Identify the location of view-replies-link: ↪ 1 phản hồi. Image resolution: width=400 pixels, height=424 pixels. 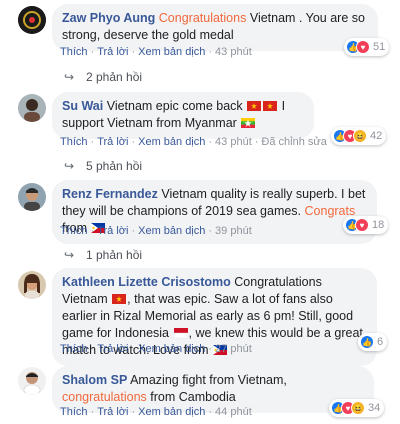
(103, 255).